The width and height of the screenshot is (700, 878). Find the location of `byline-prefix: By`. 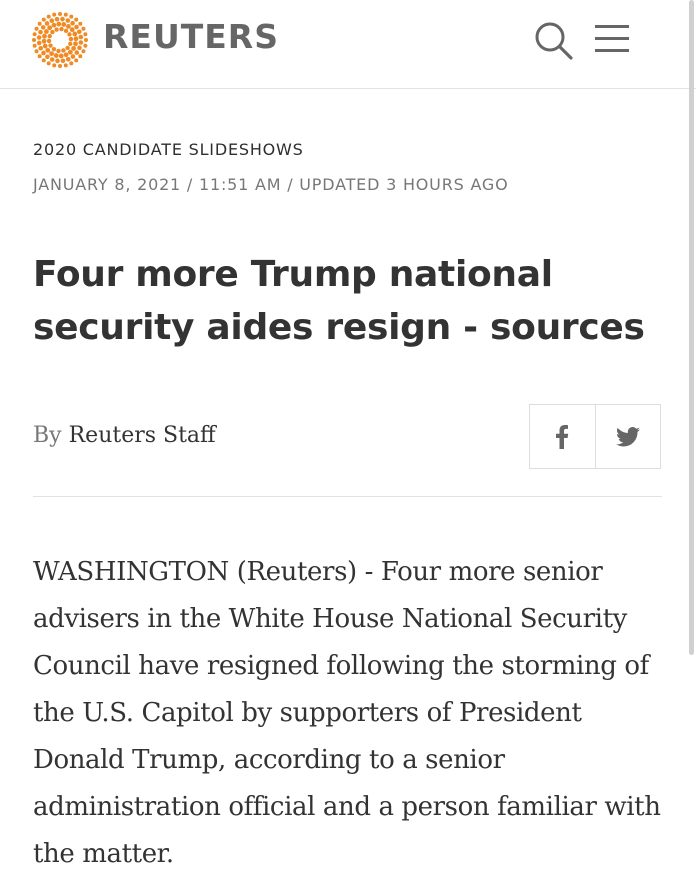

byline-prefix: By is located at coordinates (47, 435).